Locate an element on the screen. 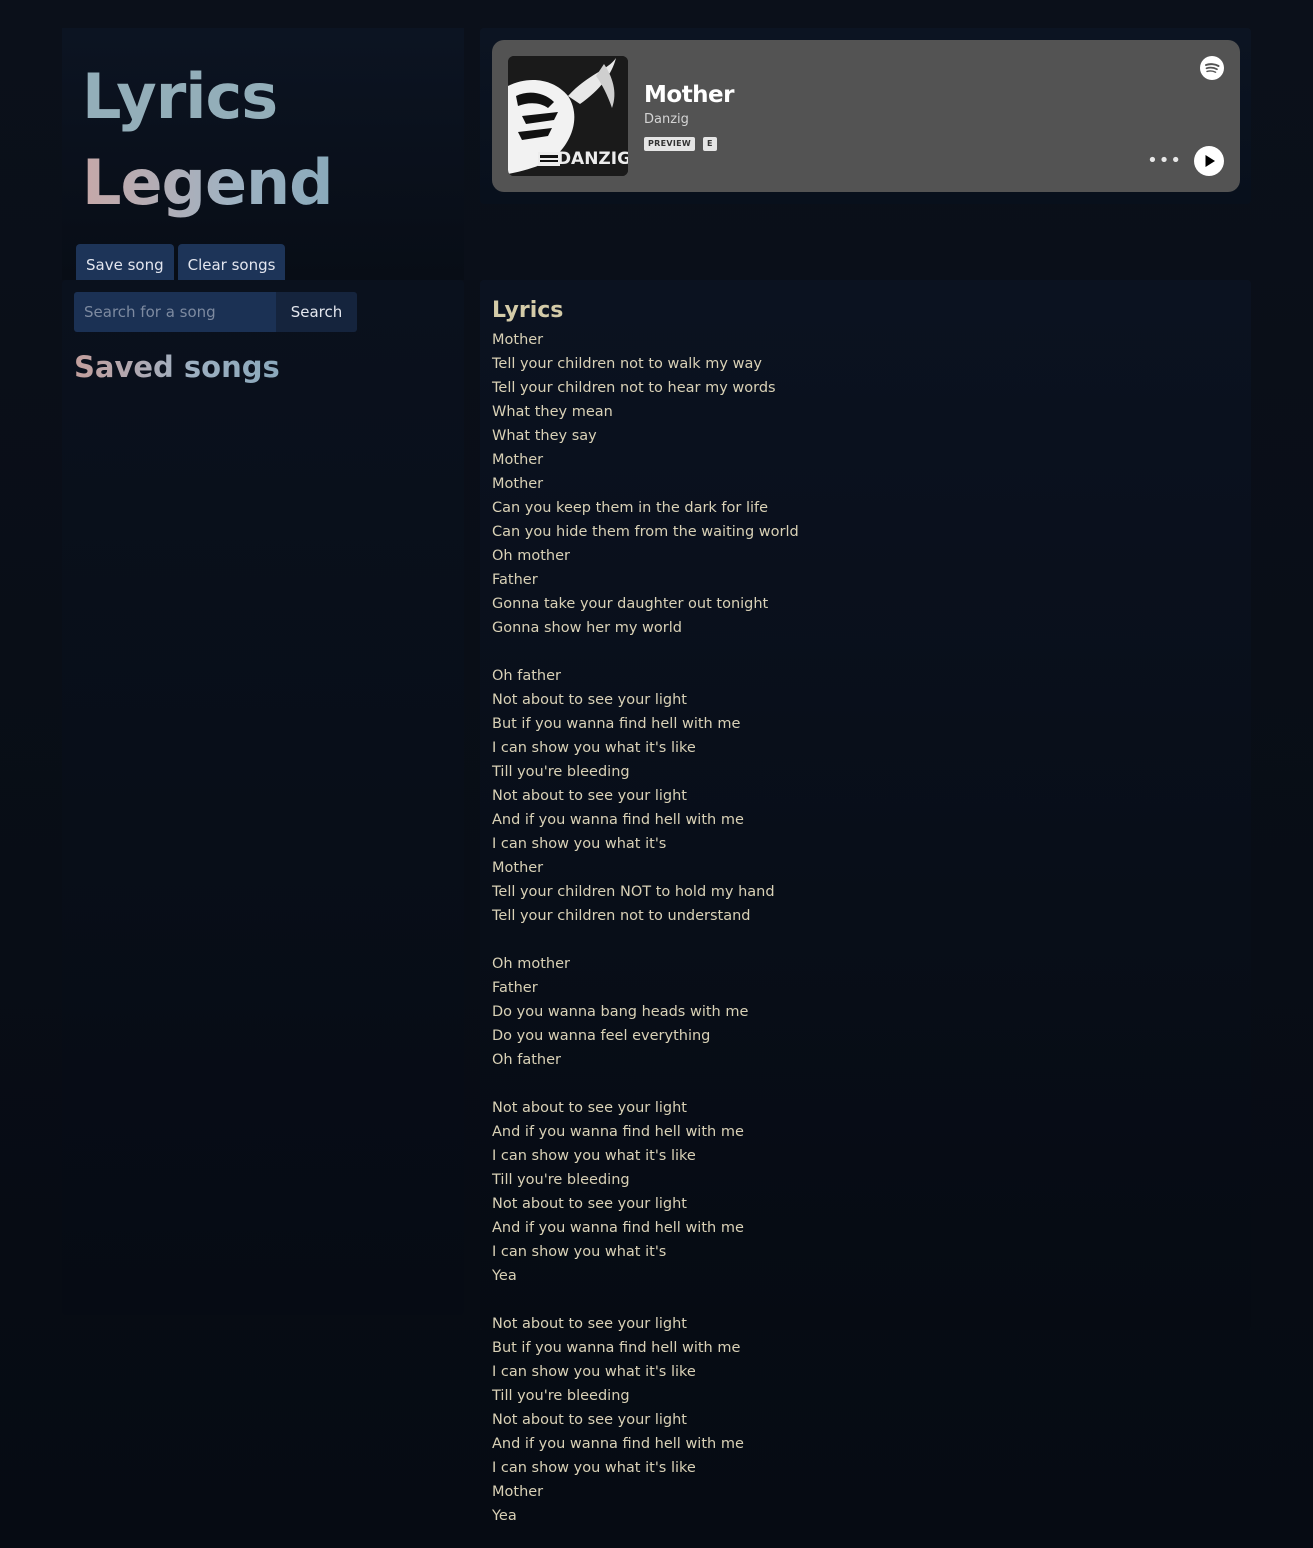  preview-badge: PREVIEW is located at coordinates (670, 144).